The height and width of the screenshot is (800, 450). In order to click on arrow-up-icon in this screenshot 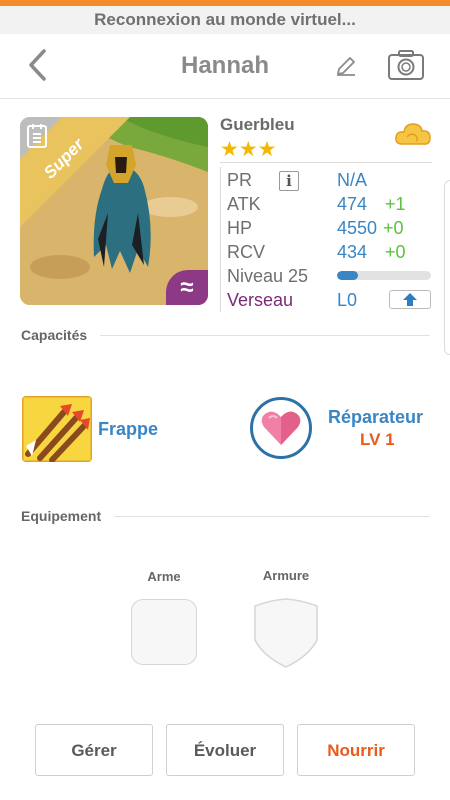, I will do `click(410, 299)`.